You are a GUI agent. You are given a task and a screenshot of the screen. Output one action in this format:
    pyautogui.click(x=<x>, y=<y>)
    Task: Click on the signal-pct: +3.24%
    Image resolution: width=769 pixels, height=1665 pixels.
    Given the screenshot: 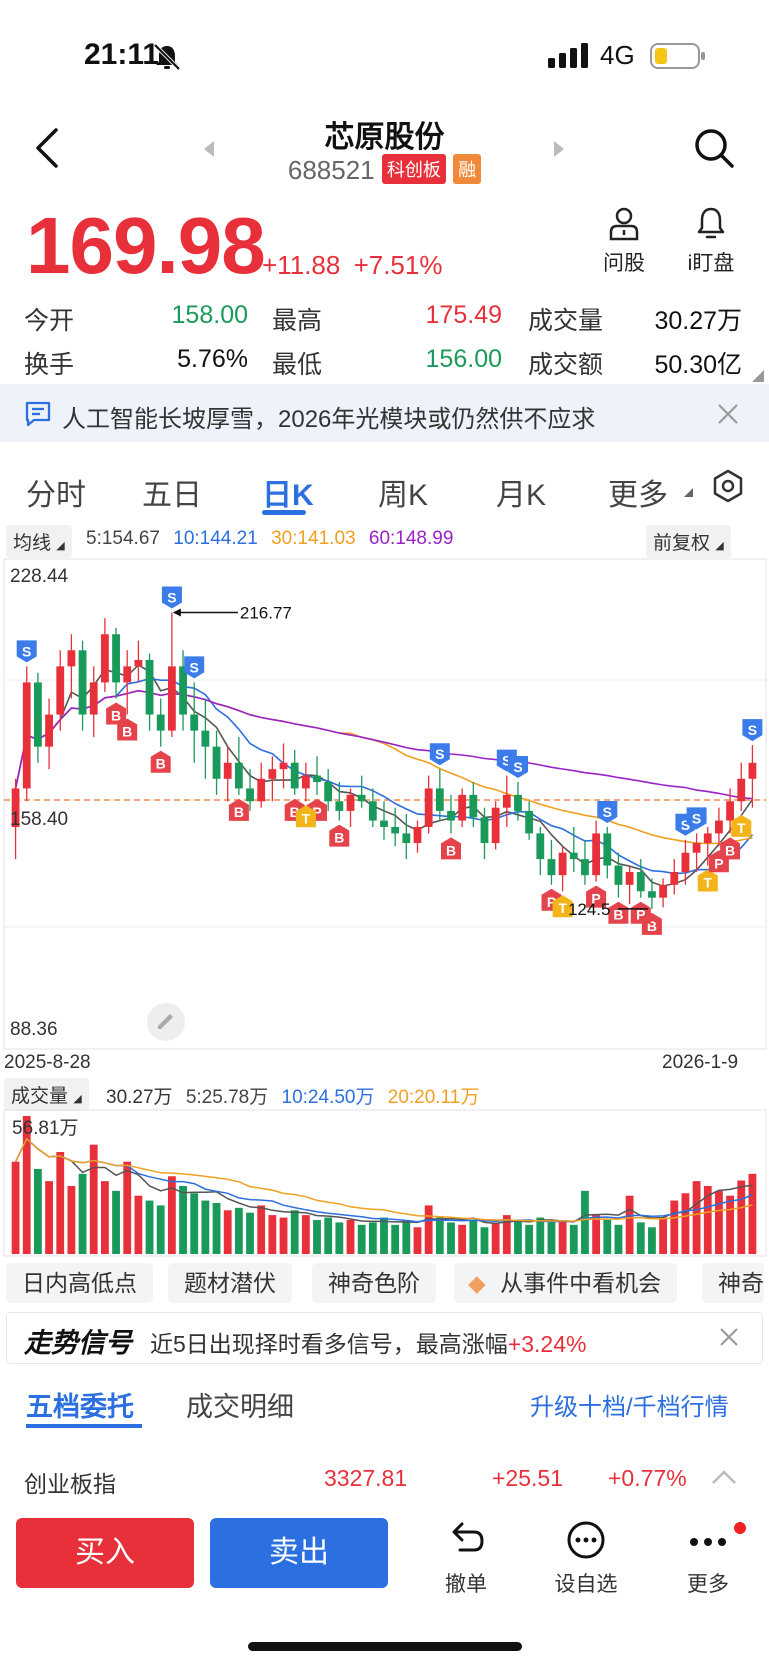 What is the action you would take?
    pyautogui.click(x=547, y=1344)
    